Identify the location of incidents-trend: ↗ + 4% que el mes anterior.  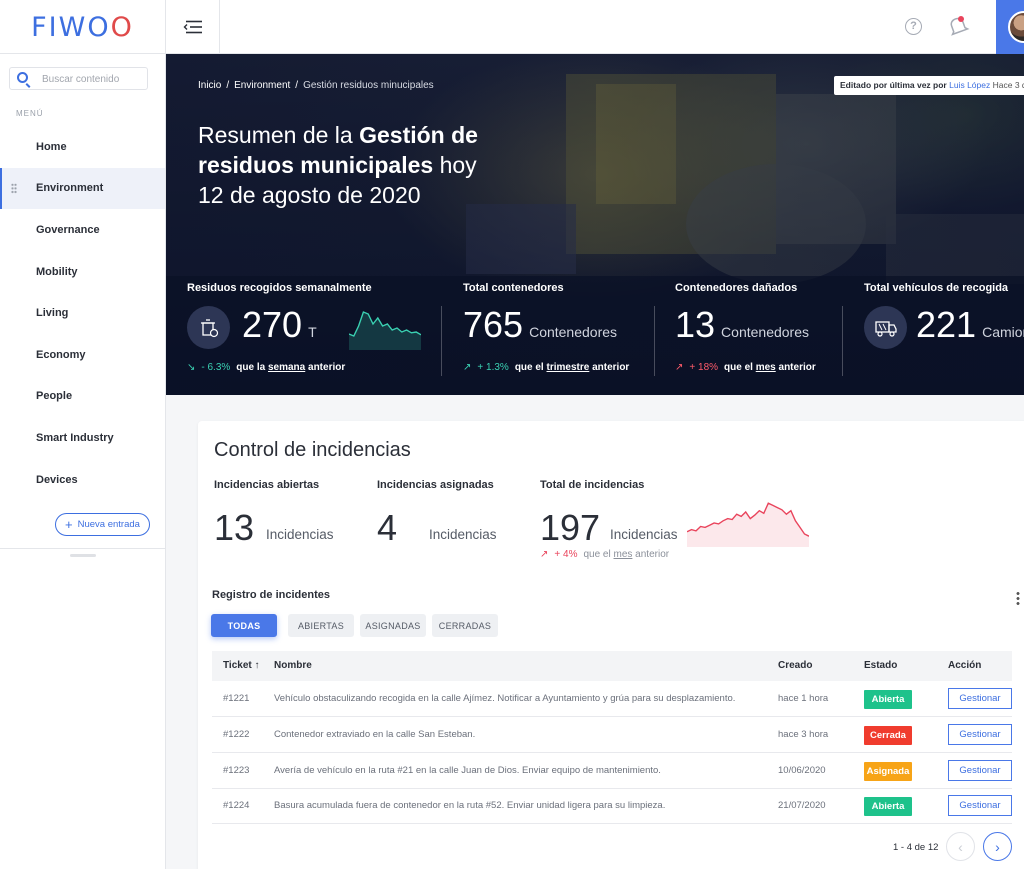
(604, 554).